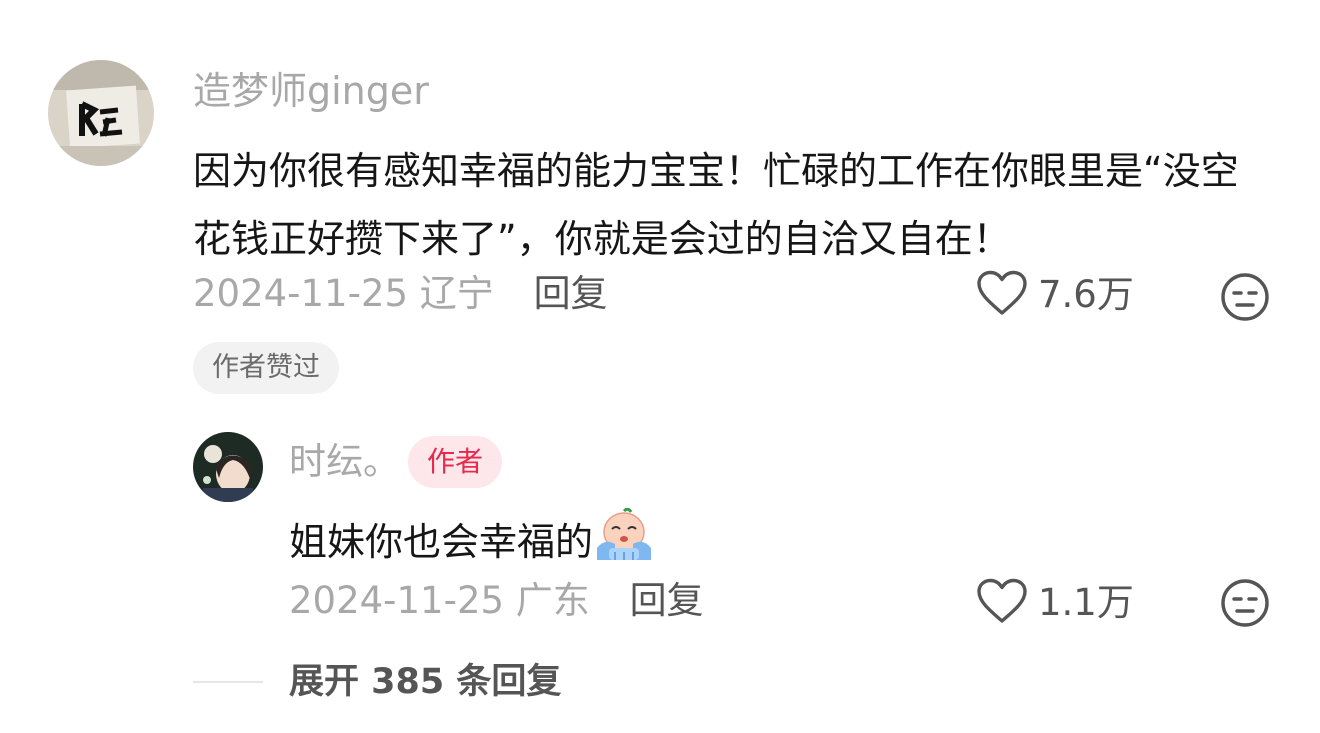  I want to click on reply-like-count: 1.1万, so click(1086, 602).